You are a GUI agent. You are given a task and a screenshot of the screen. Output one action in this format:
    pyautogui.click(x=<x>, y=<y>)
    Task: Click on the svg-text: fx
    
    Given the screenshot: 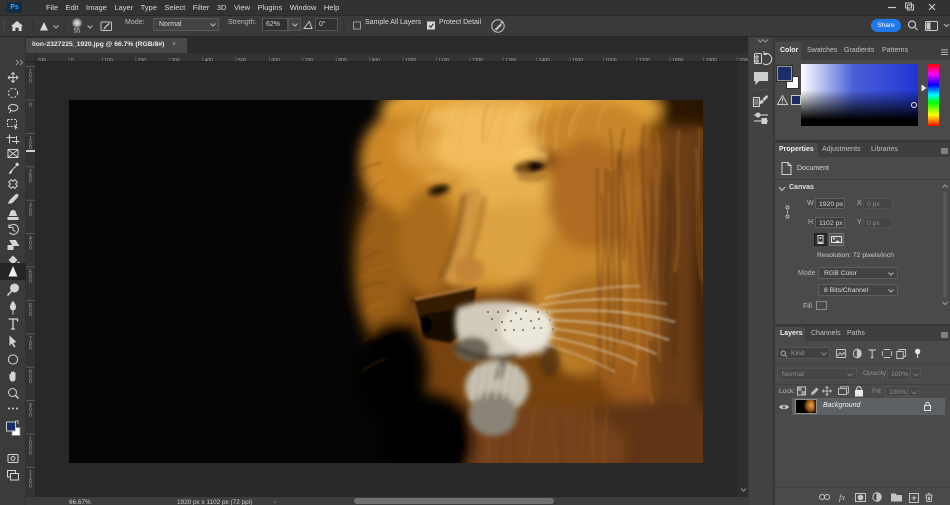 What is the action you would take?
    pyautogui.click(x=842, y=497)
    